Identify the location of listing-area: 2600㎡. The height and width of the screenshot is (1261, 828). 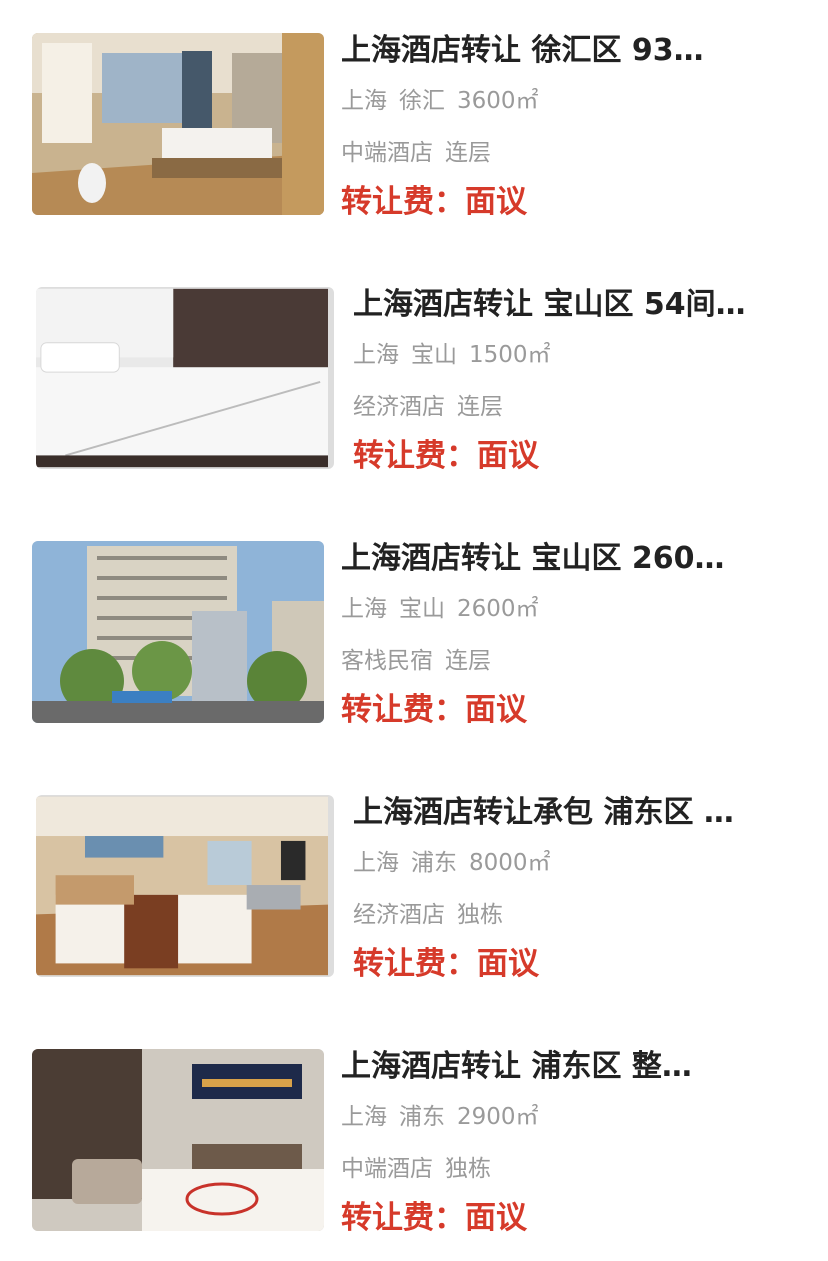
(498, 609).